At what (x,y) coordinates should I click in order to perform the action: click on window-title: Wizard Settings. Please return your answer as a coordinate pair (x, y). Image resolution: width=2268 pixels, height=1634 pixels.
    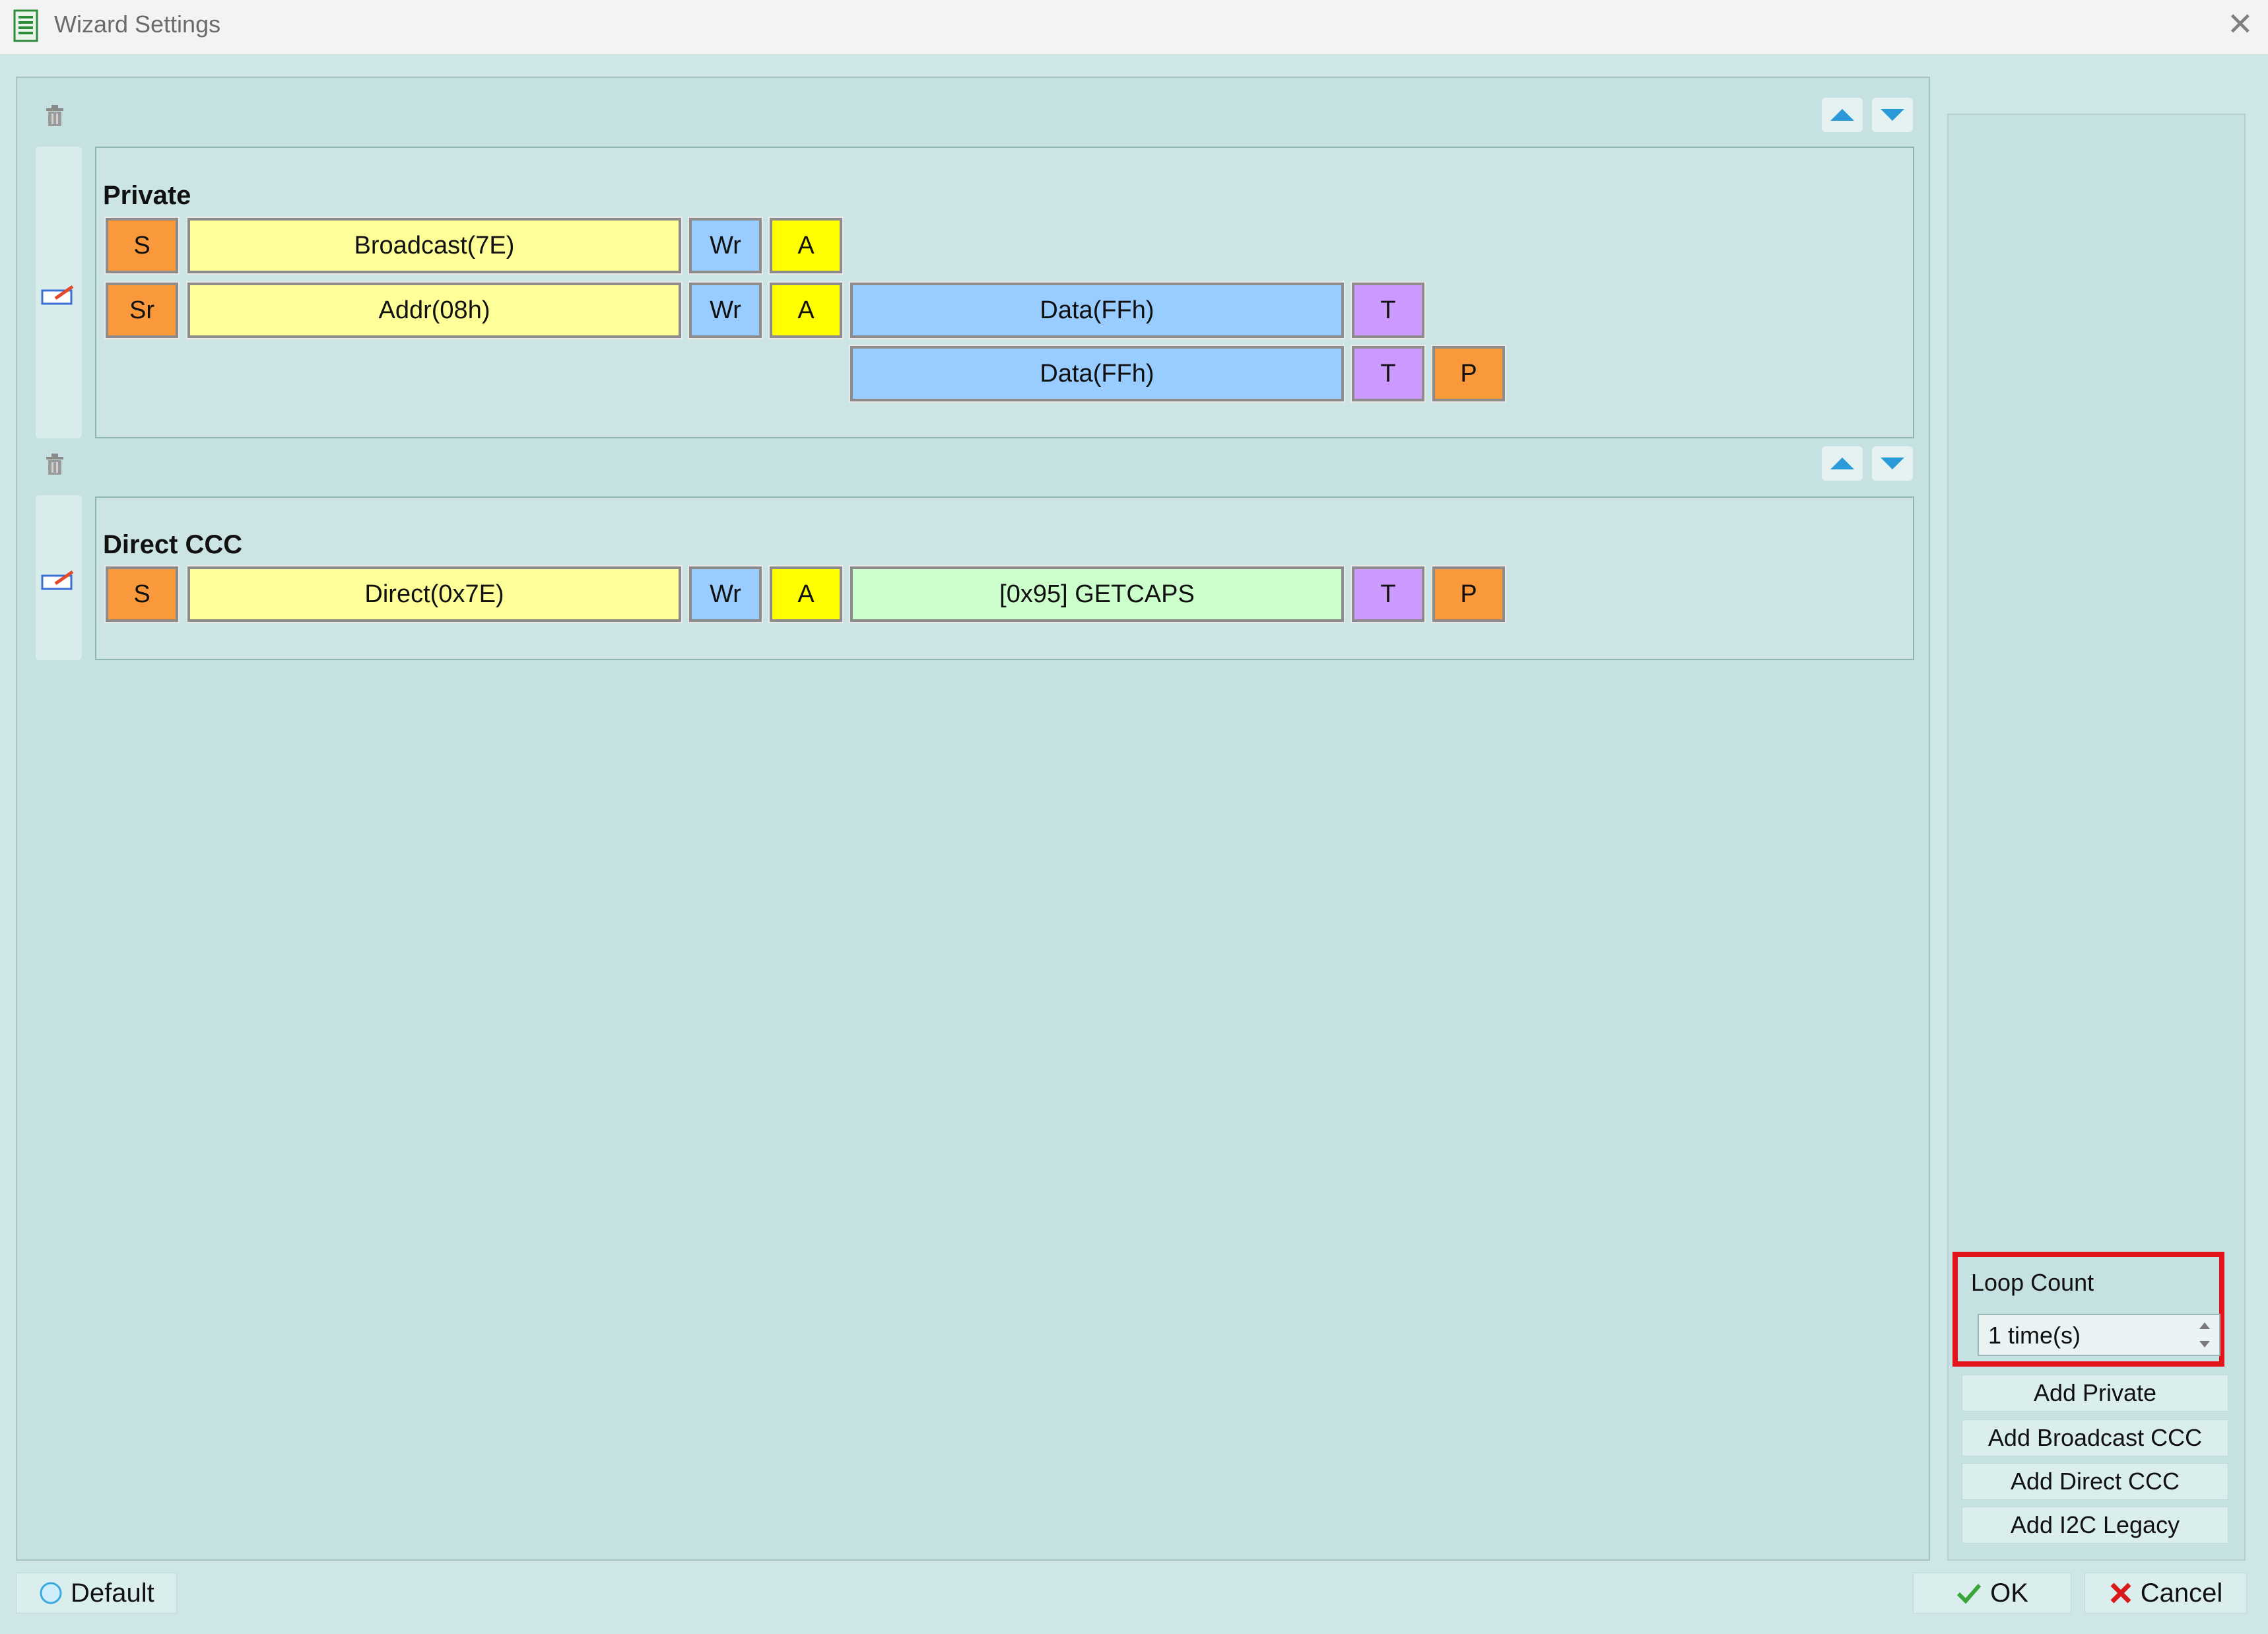
    Looking at the image, I should click on (137, 25).